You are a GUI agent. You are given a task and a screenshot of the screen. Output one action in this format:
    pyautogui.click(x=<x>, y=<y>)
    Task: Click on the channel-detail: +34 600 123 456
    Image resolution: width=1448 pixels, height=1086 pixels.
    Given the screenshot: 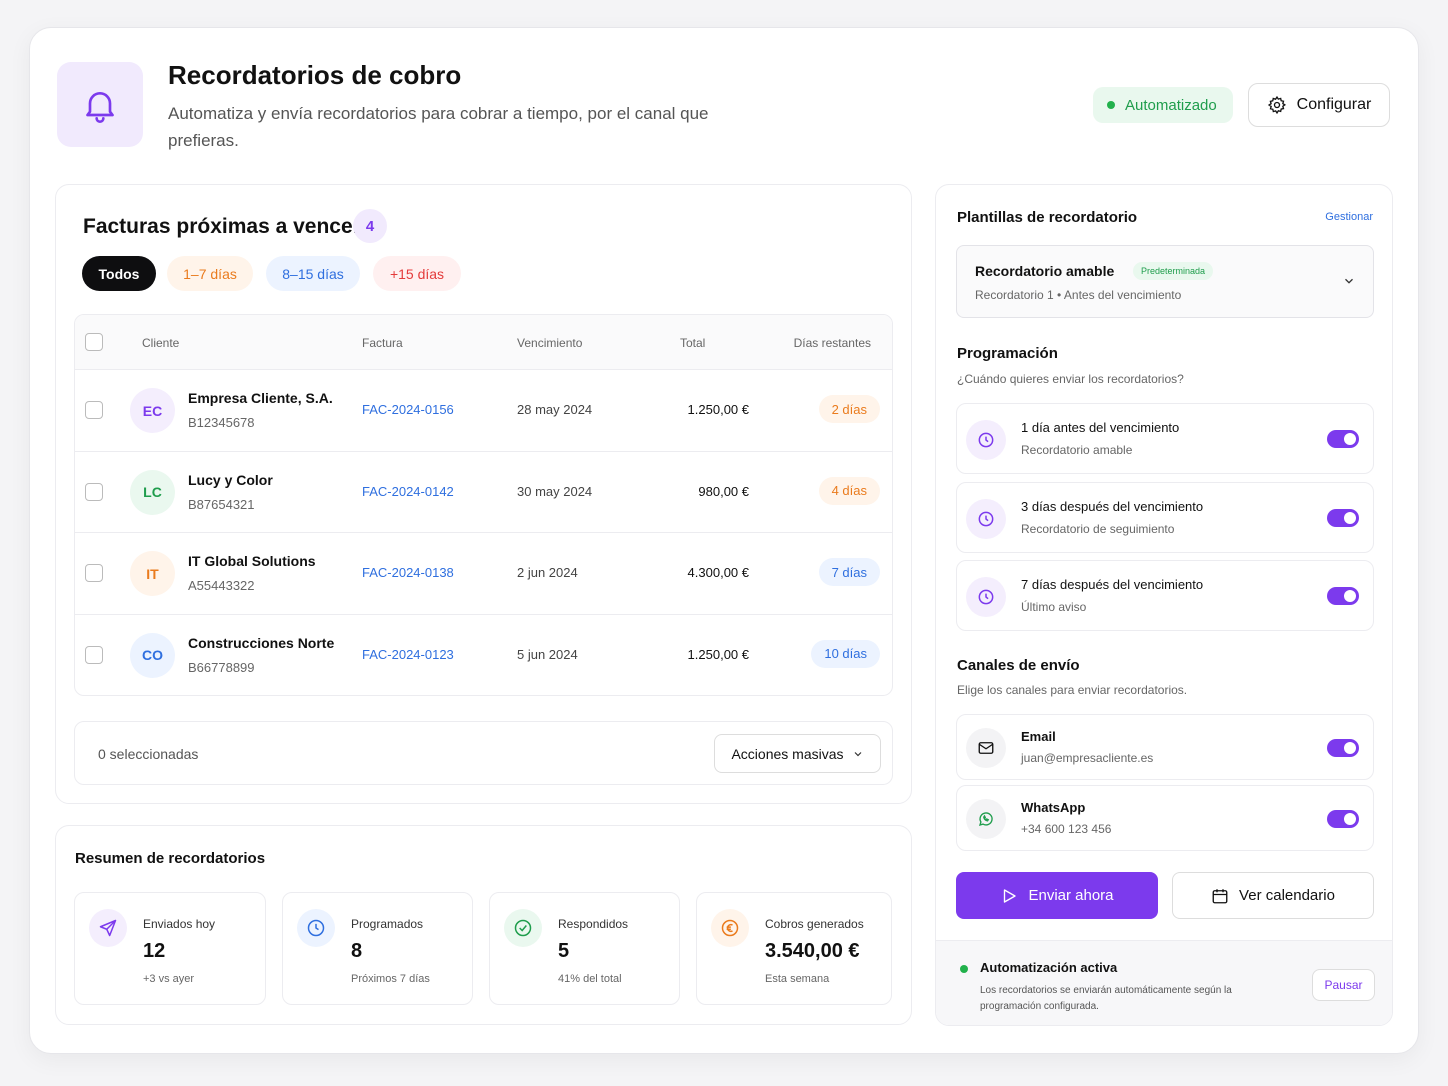 What is the action you would take?
    pyautogui.click(x=1066, y=829)
    